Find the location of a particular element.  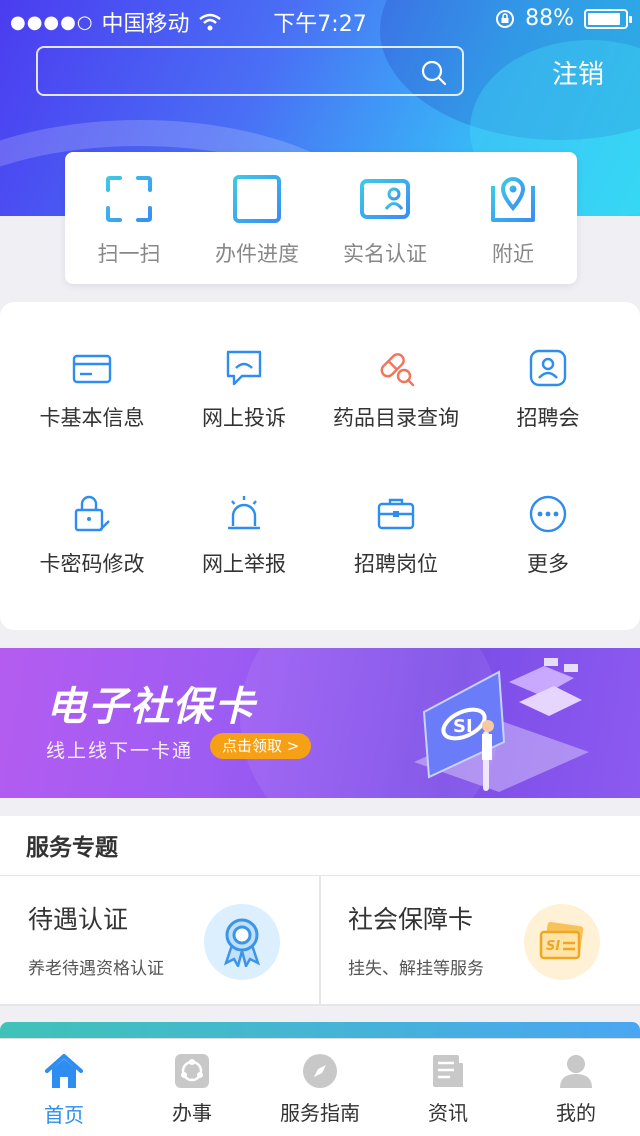

tab-label: 资讯 is located at coordinates (448, 1113).